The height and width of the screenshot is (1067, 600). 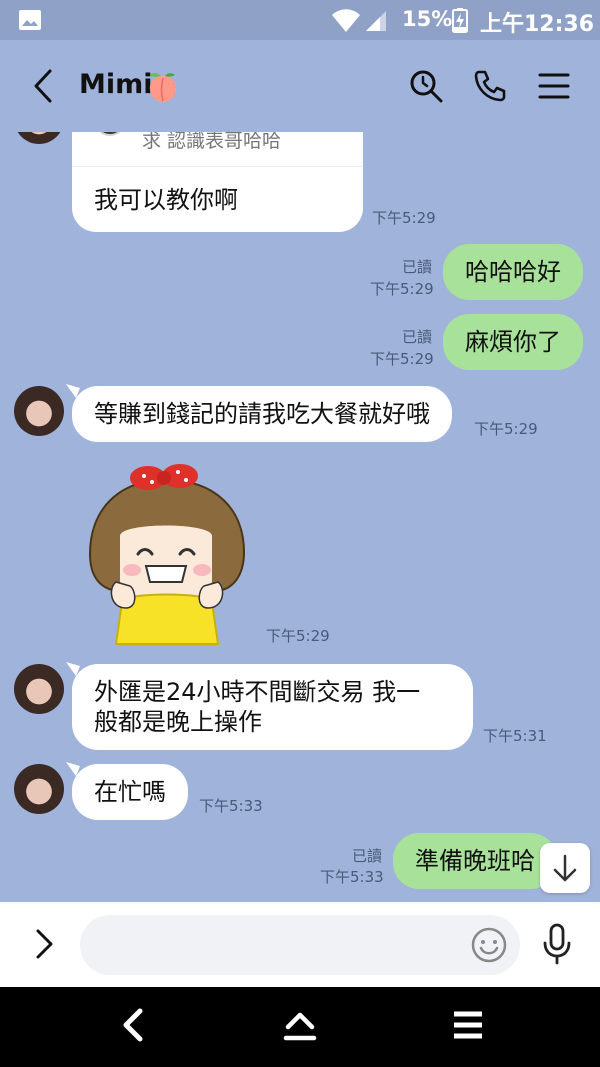 What do you see at coordinates (166, 200) in the screenshot?
I see `message-text: 我可以教你啊` at bounding box center [166, 200].